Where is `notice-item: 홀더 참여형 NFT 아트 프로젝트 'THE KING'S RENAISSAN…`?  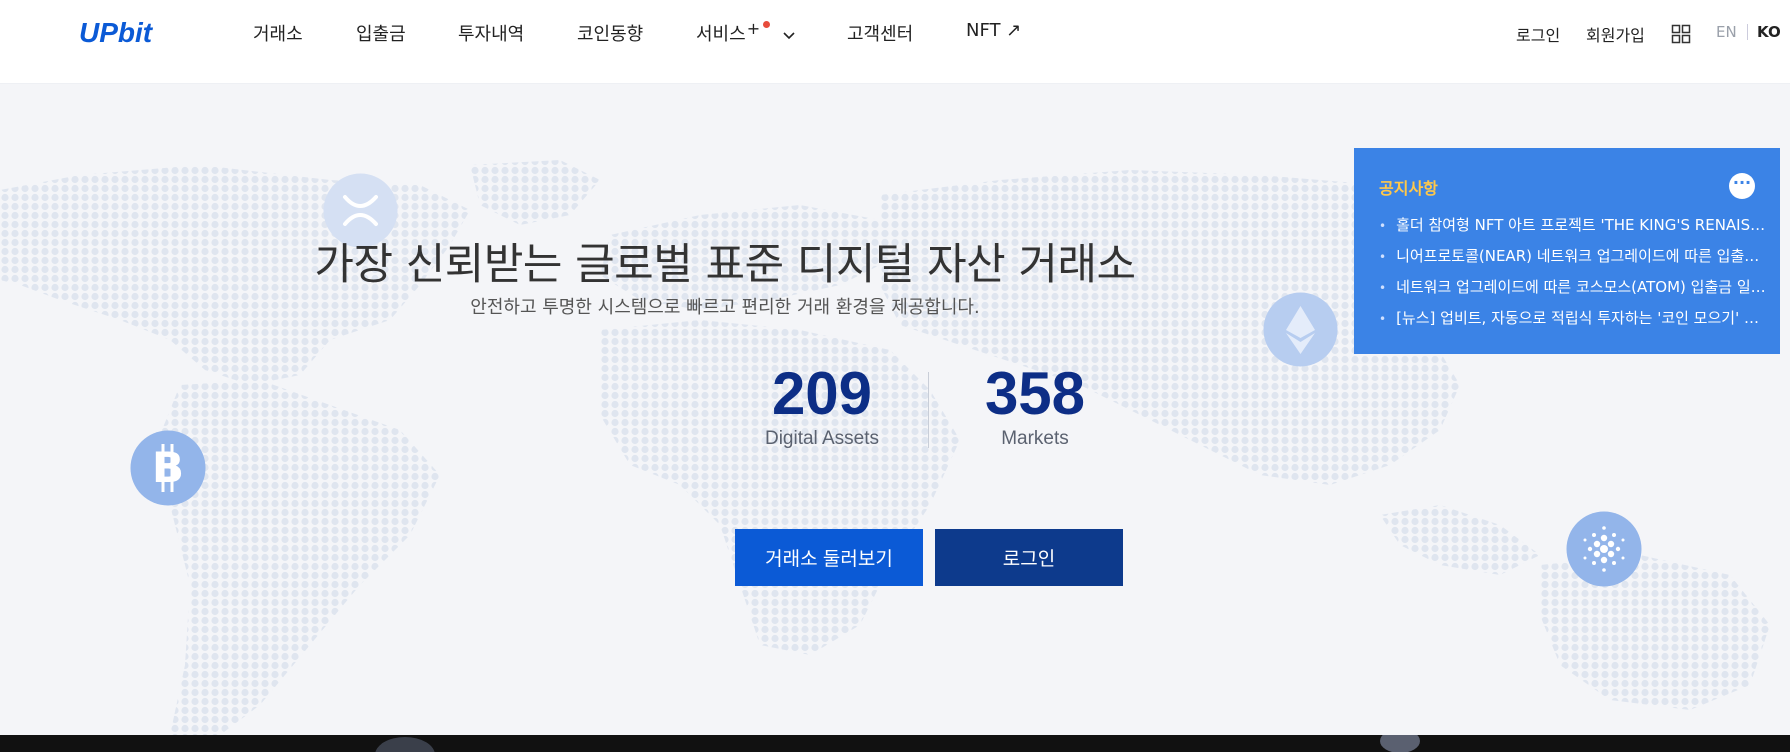
notice-item: 홀더 참여형 NFT 아트 프로젝트 'THE KING'S RENAISSAN… is located at coordinates (1574, 225).